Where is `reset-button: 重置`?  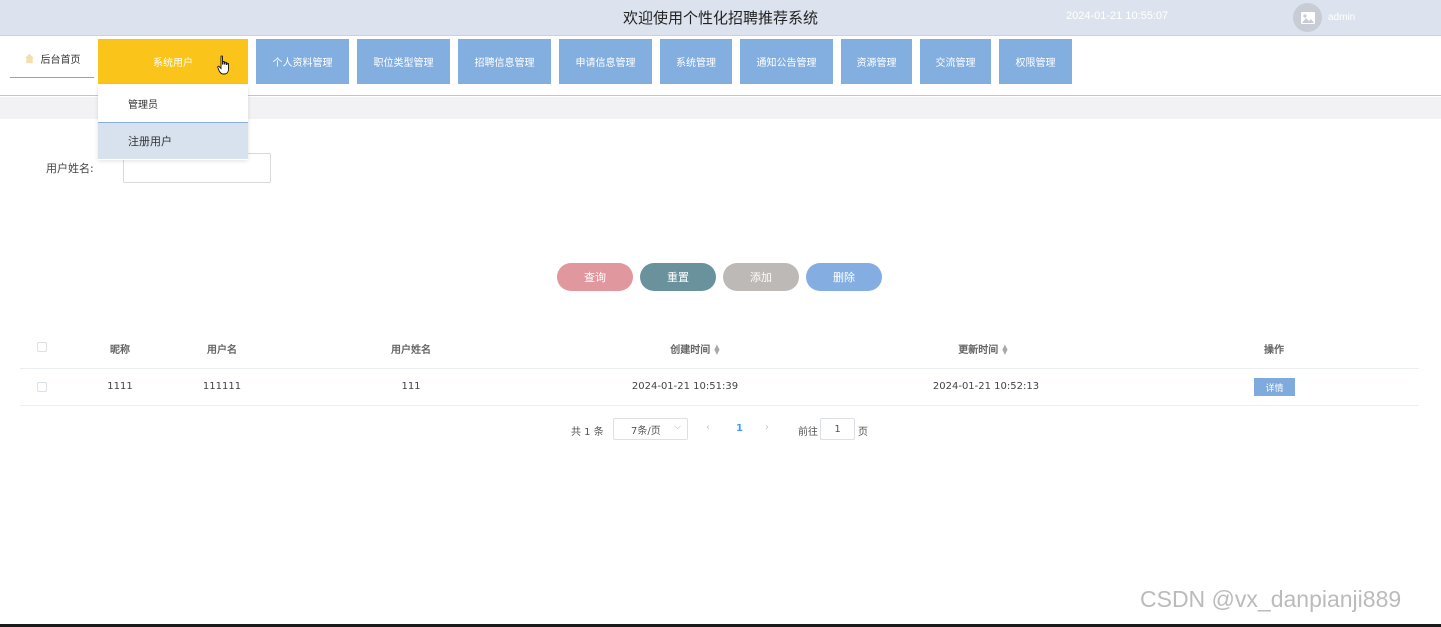 reset-button: 重置 is located at coordinates (678, 277).